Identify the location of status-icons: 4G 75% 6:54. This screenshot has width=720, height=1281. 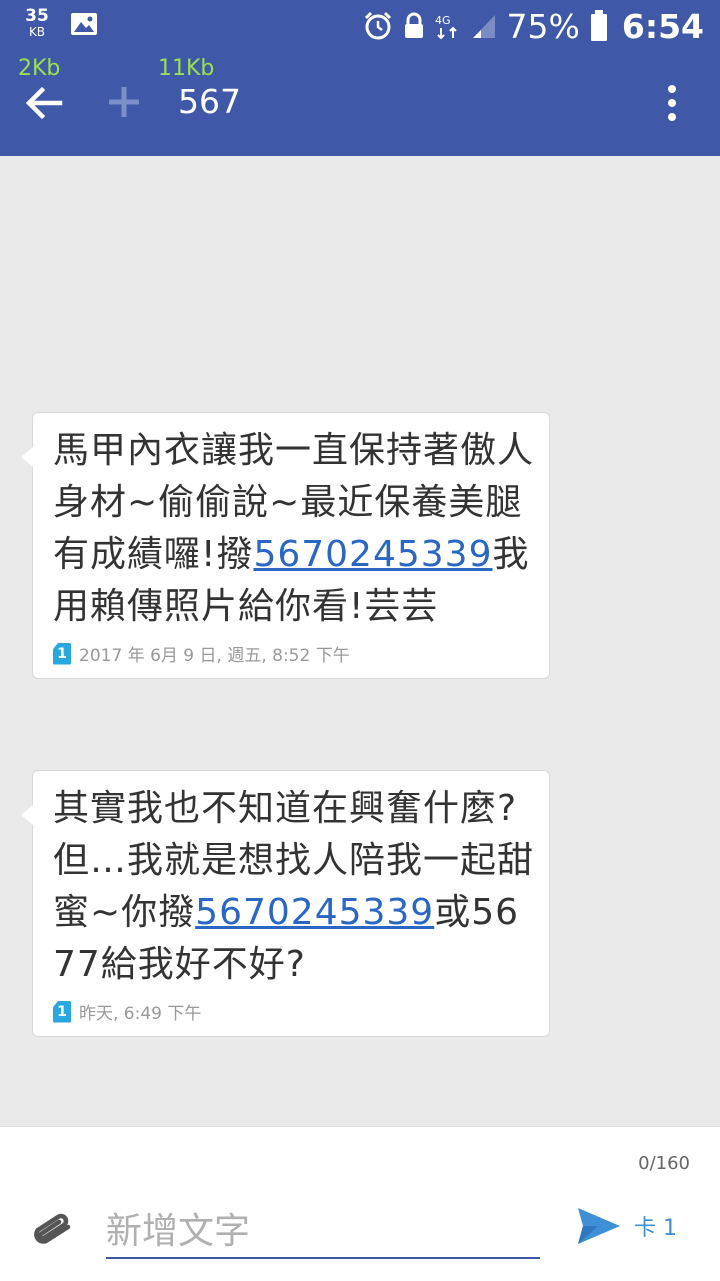
(533, 26).